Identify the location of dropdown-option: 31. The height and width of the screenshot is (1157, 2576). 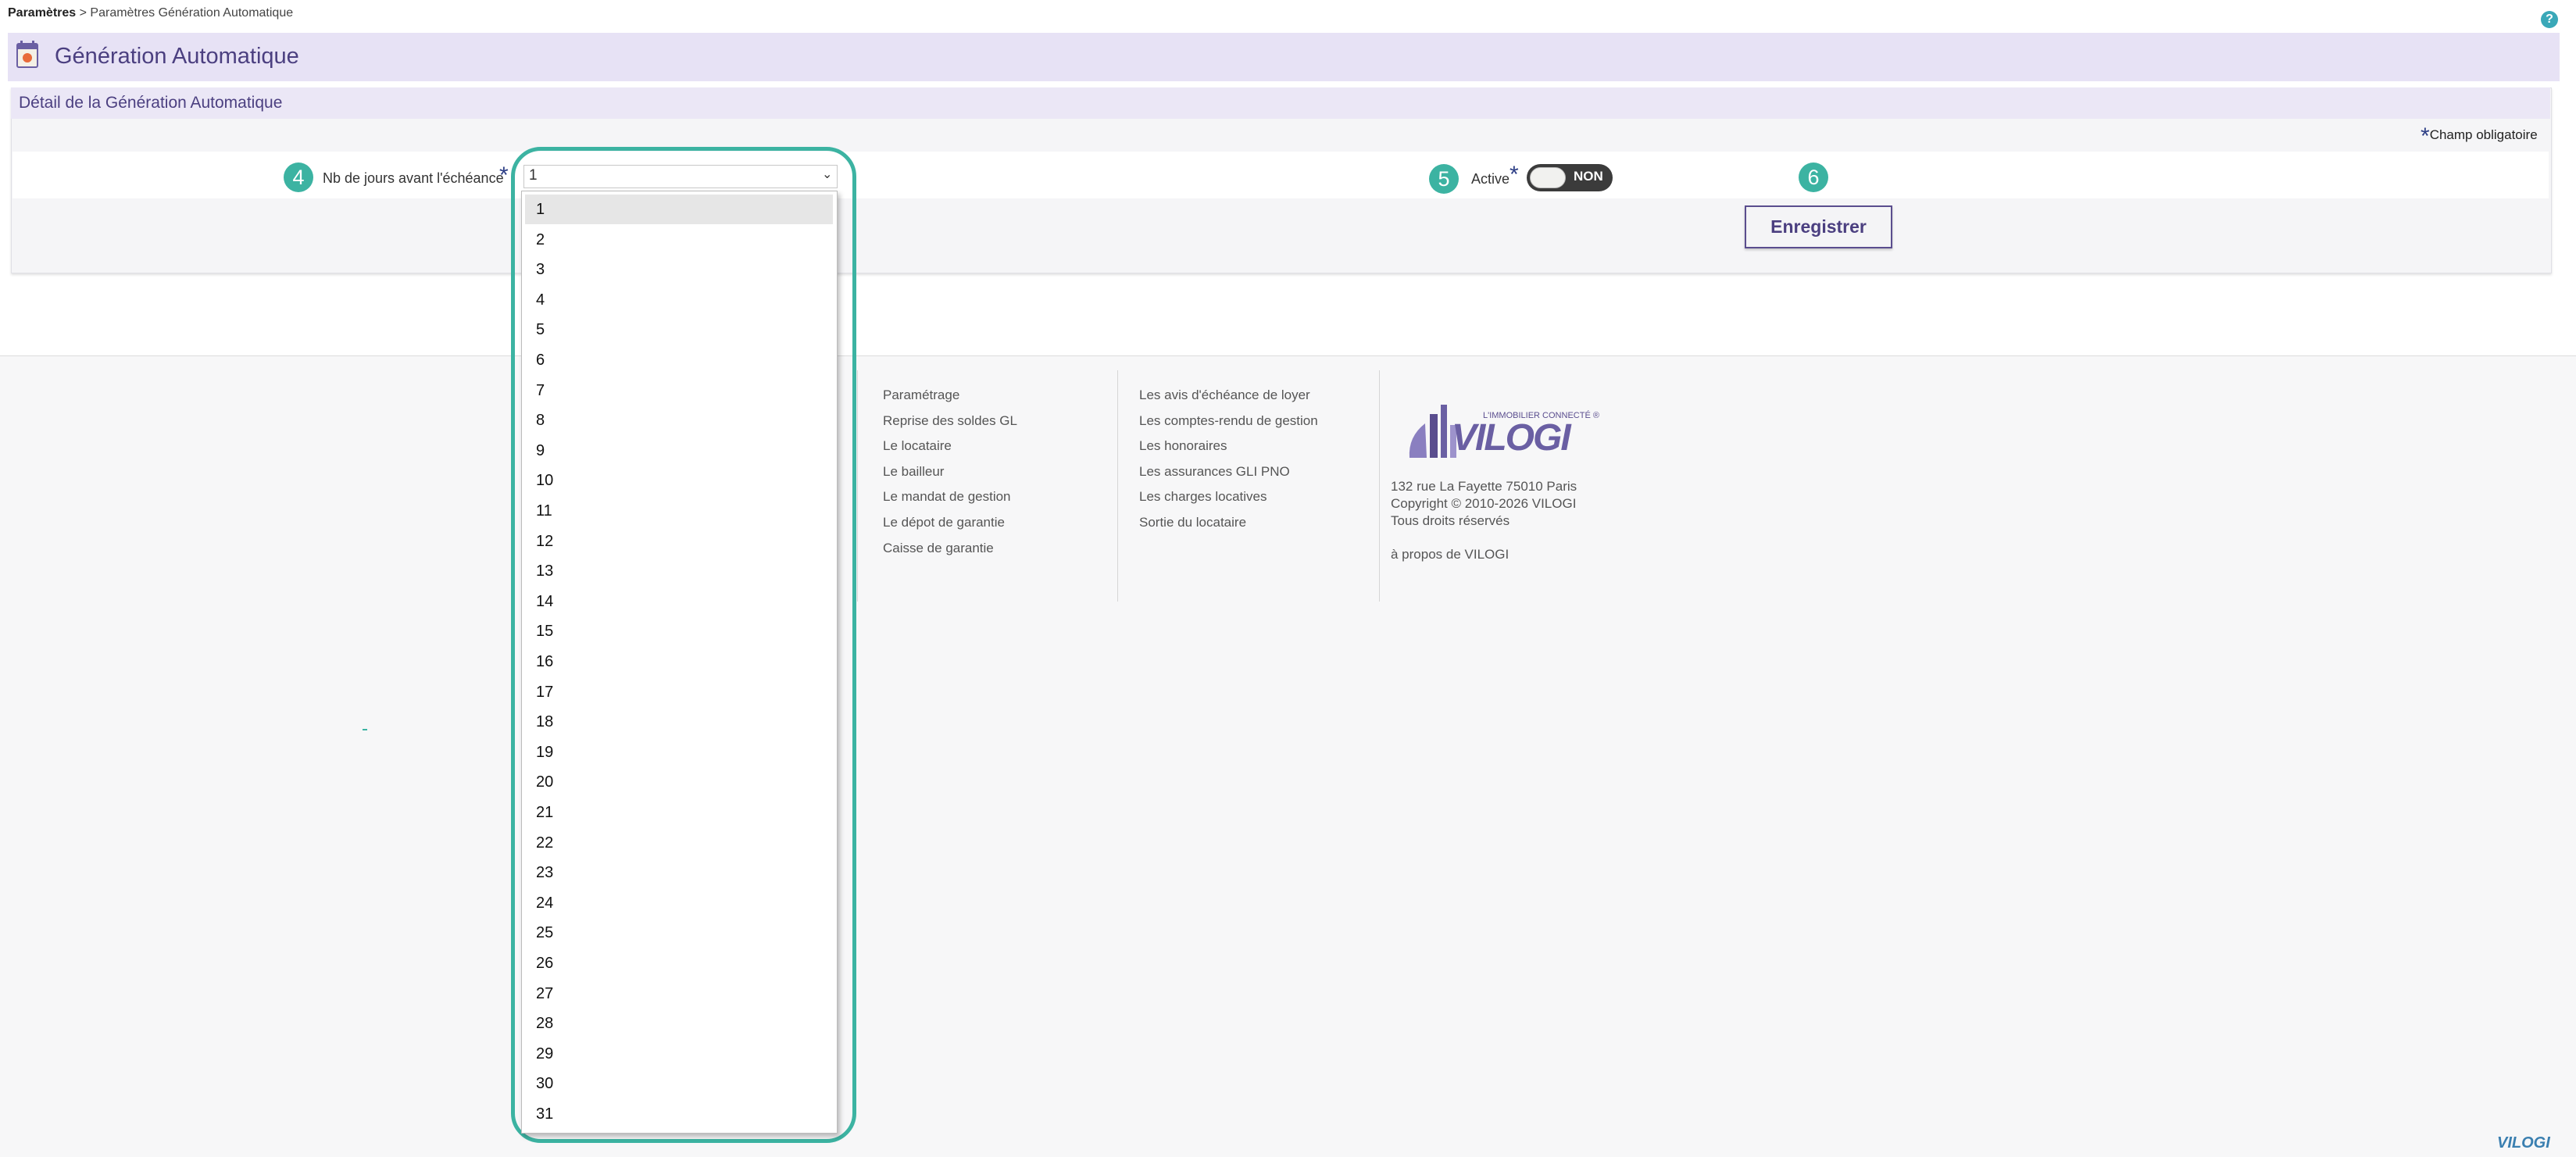
(679, 1114).